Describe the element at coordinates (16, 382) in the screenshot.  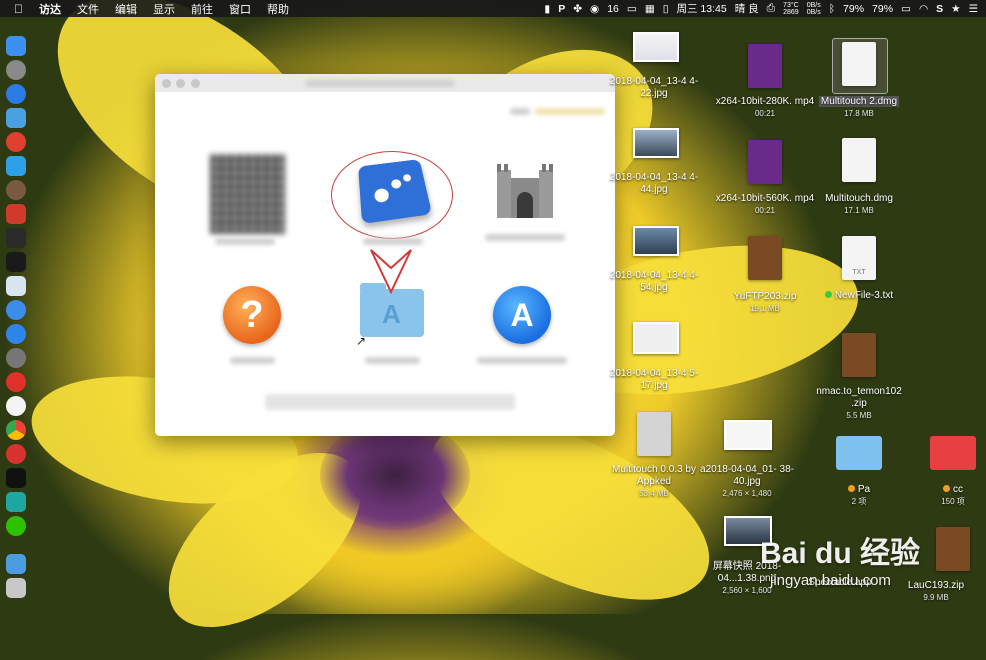
I see `netease-music-dock-icon` at that location.